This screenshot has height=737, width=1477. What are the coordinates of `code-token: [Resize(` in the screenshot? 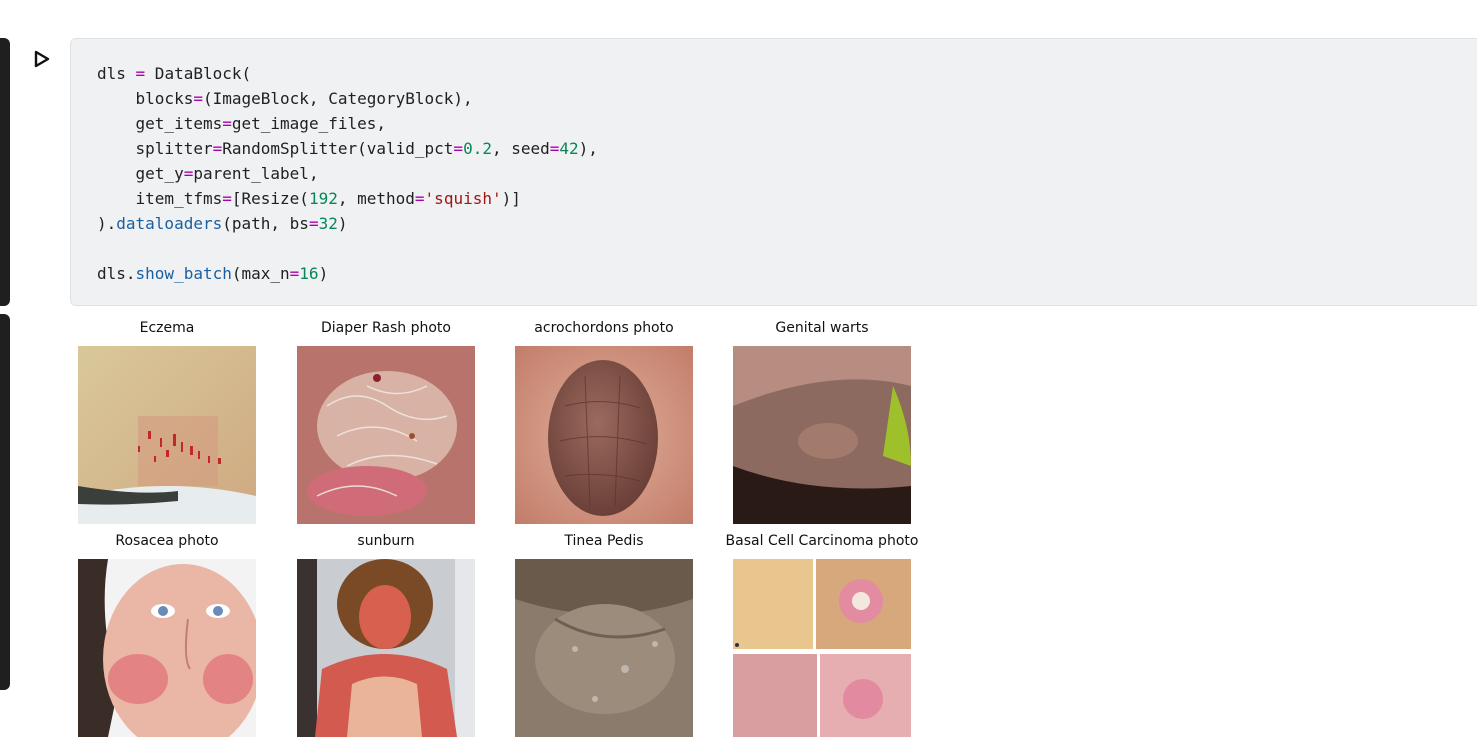 It's located at (270, 198).